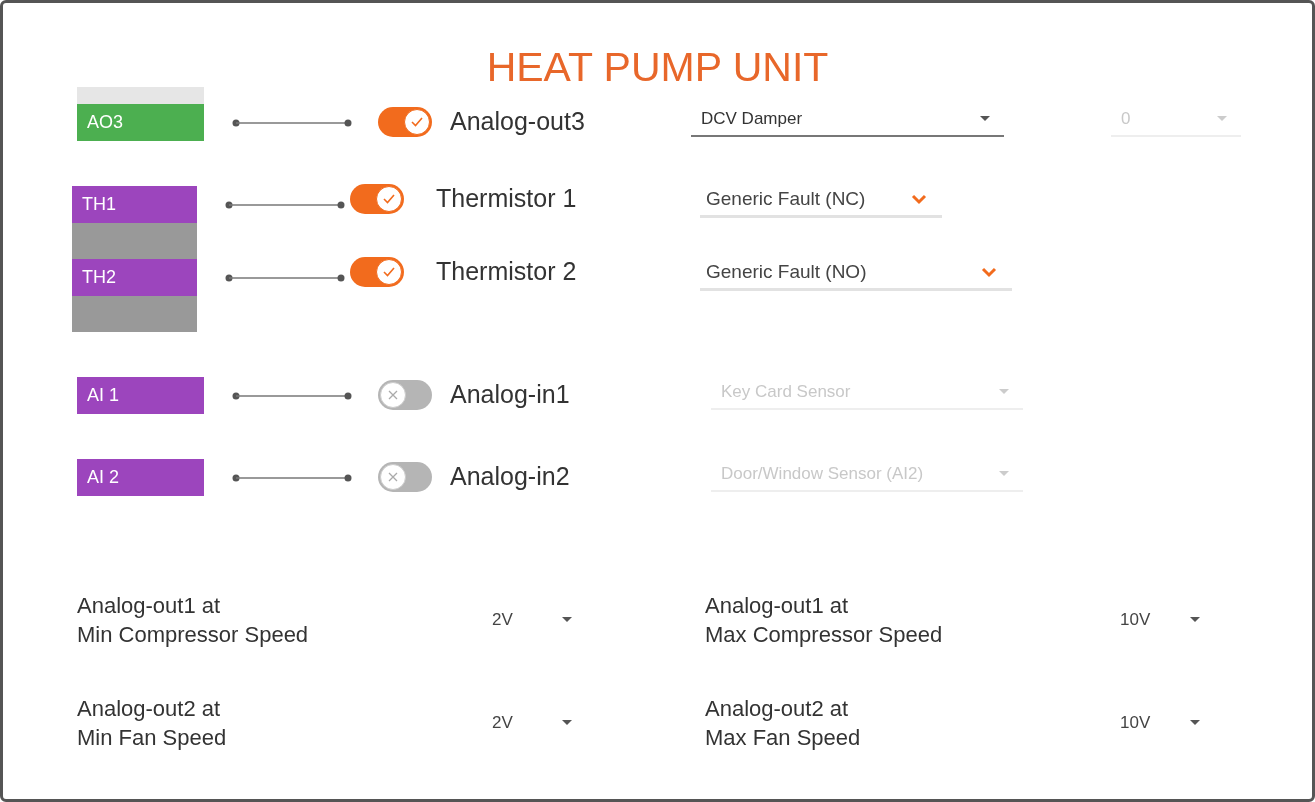  I want to click on channel-label: Thermistor 1, so click(507, 198).